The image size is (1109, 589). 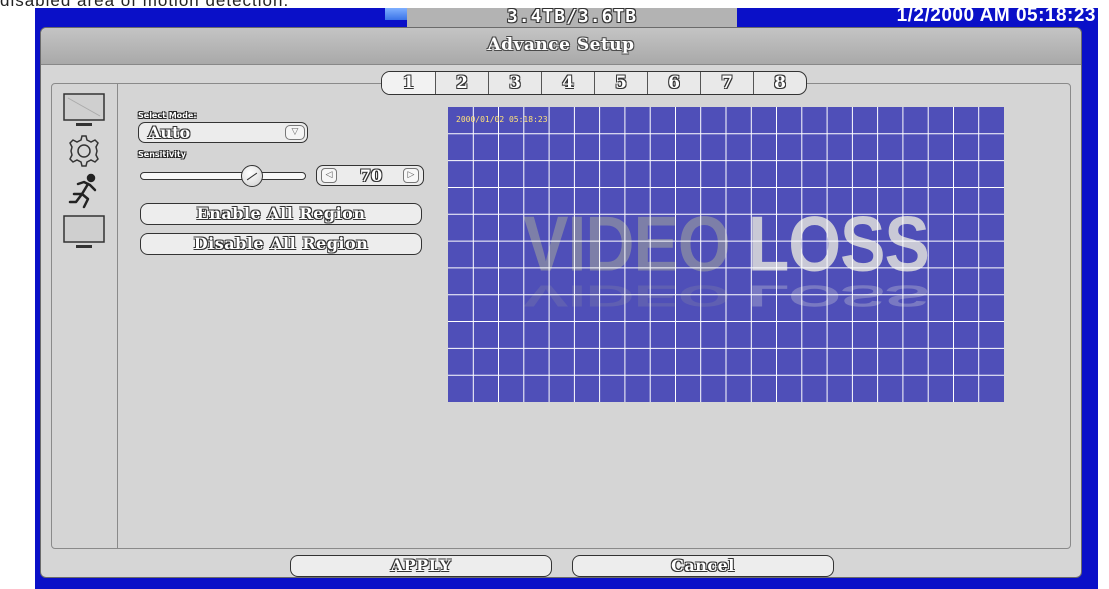 I want to click on status-bar: 3.4TB/3.6TB 1/2/2000 AM 05:18:23, so click(x=566, y=16).